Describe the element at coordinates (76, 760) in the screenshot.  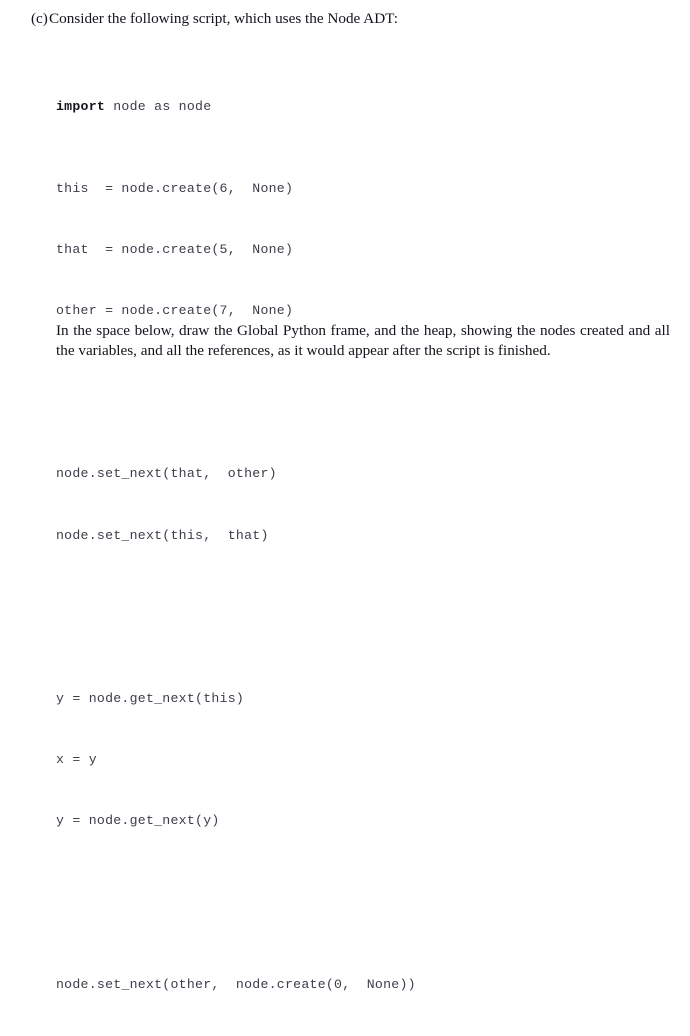
I see `code-line: x = y` at that location.